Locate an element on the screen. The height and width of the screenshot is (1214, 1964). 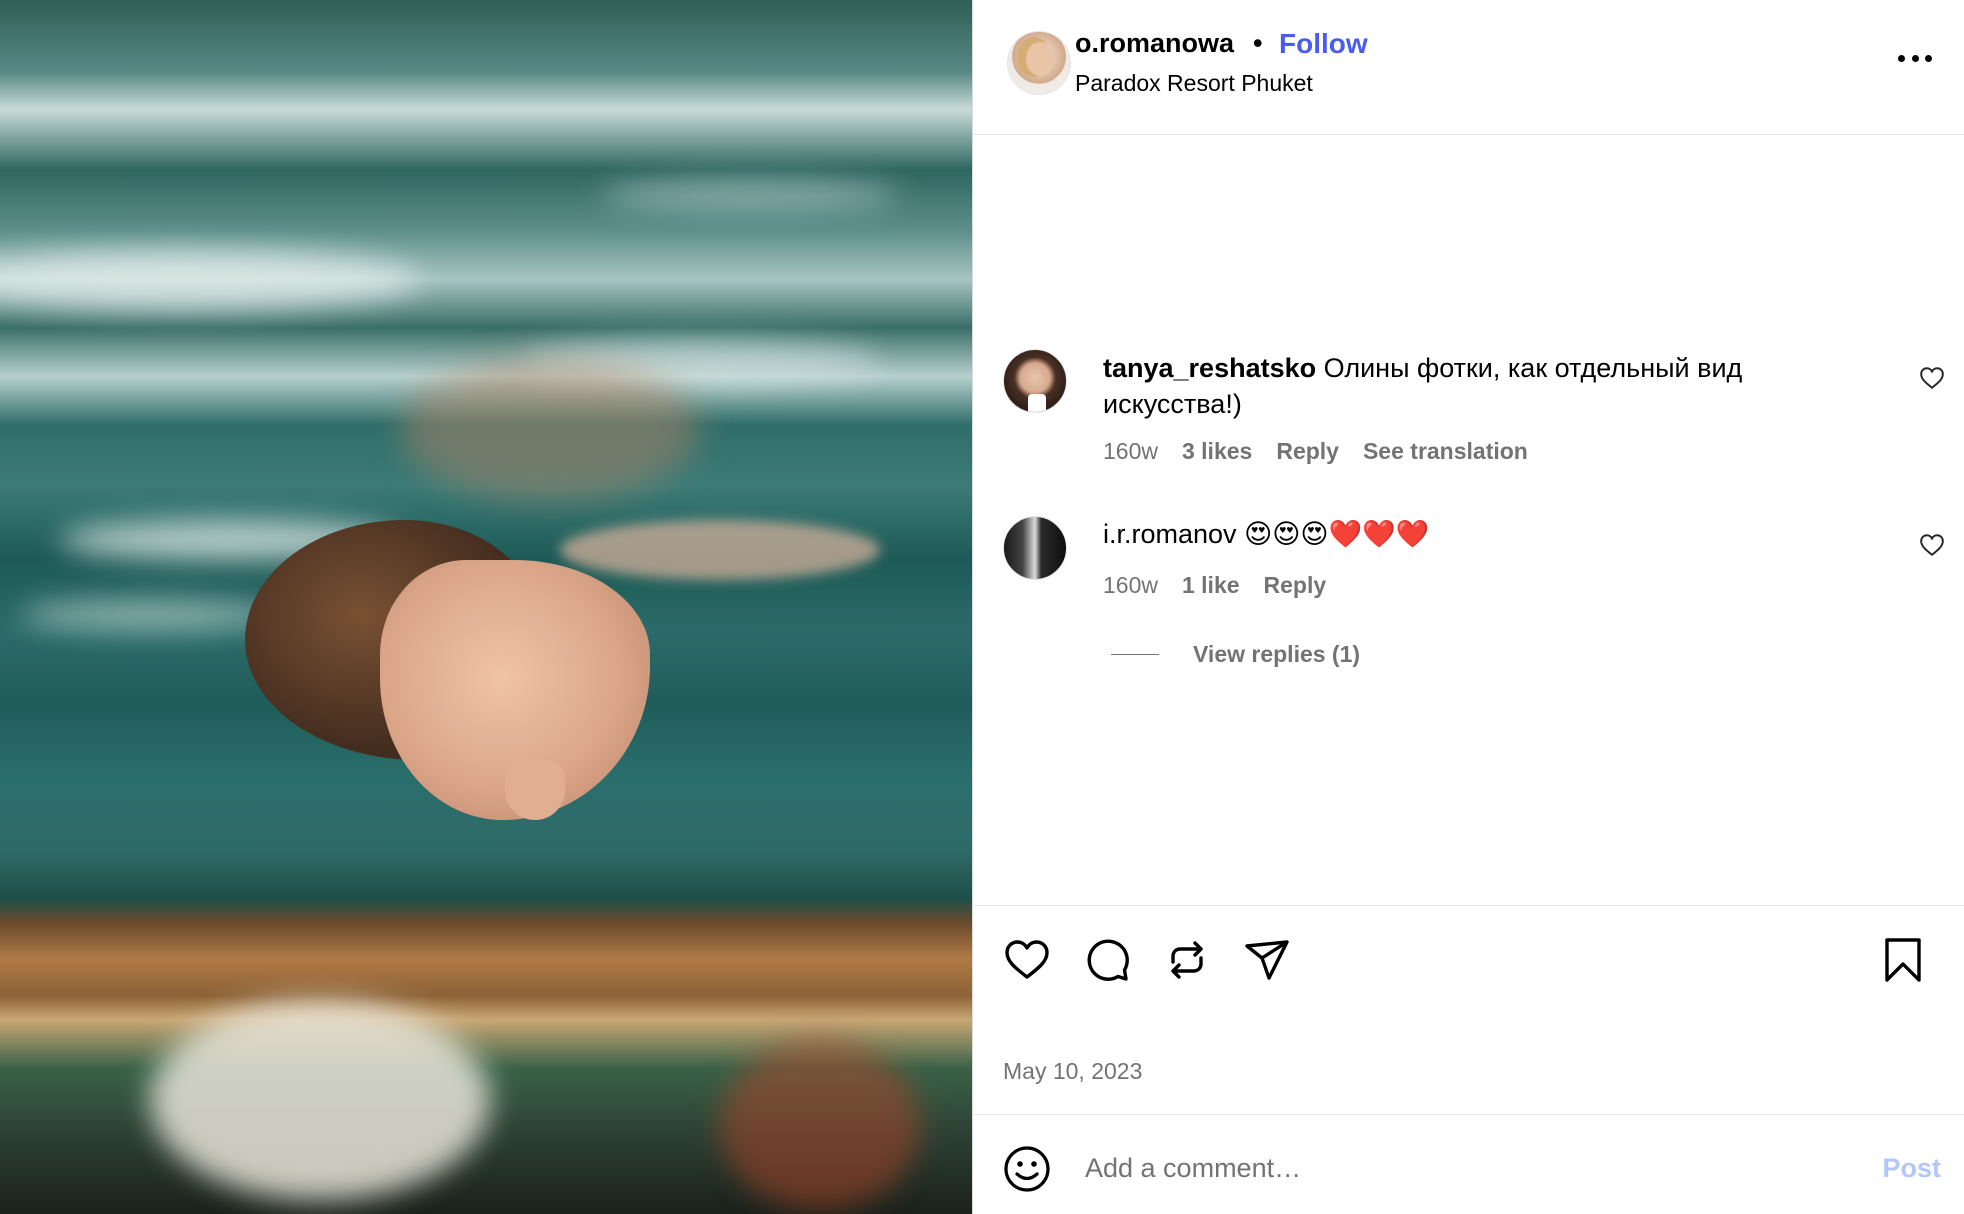
emoji-icon is located at coordinates (1027, 1169).